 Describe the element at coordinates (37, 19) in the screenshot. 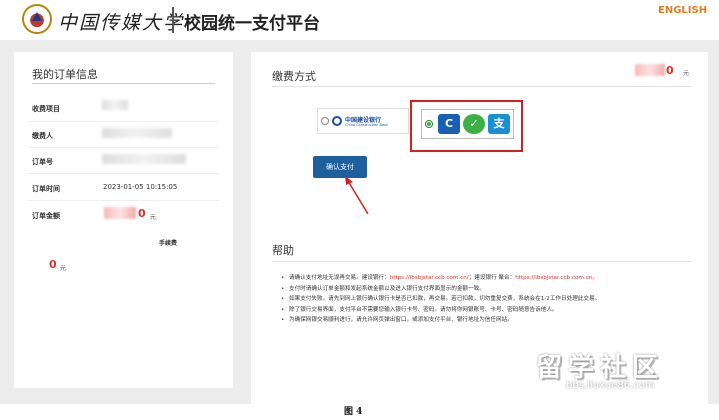

I see `university-seal-logo` at that location.